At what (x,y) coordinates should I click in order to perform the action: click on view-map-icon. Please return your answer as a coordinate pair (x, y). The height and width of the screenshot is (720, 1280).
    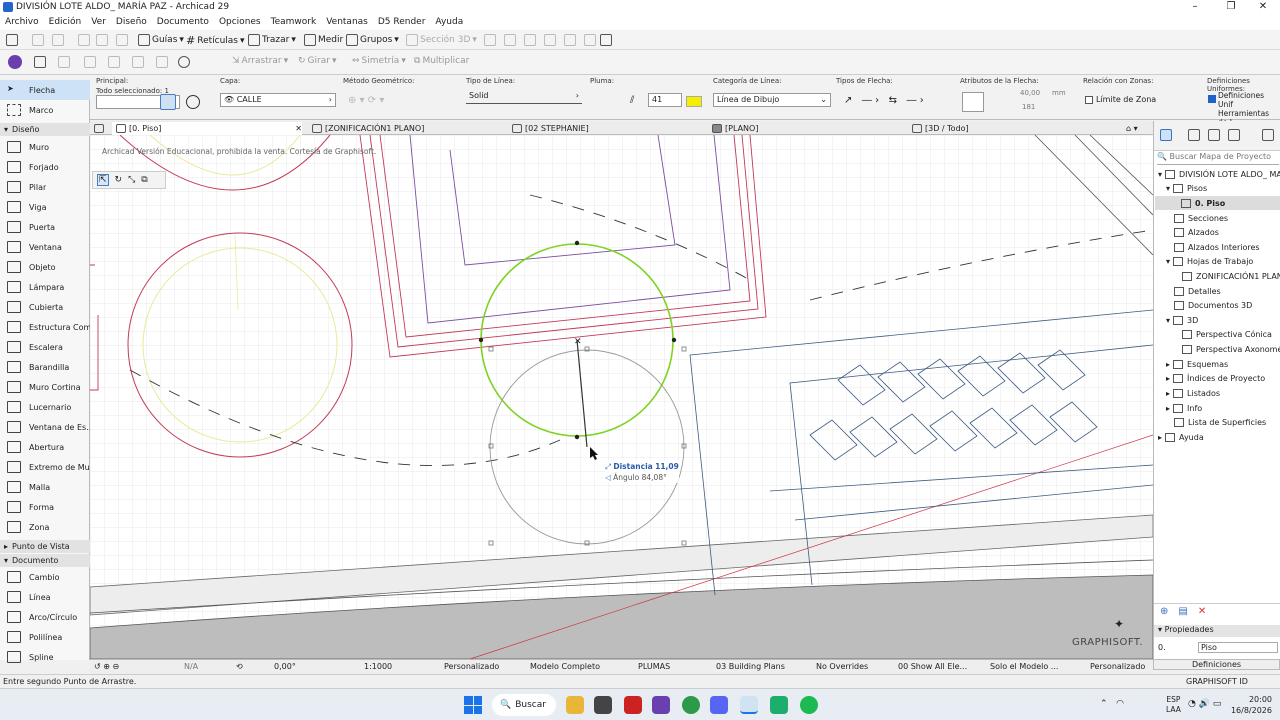
    Looking at the image, I should click on (1194, 135).